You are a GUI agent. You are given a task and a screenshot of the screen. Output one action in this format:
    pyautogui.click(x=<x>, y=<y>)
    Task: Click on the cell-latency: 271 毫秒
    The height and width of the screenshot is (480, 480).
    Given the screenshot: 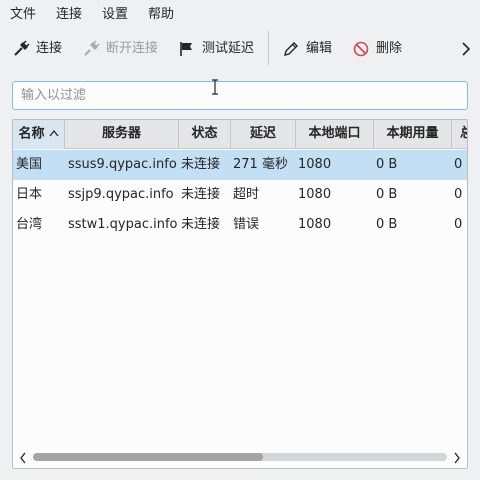 What is the action you would take?
    pyautogui.click(x=260, y=164)
    